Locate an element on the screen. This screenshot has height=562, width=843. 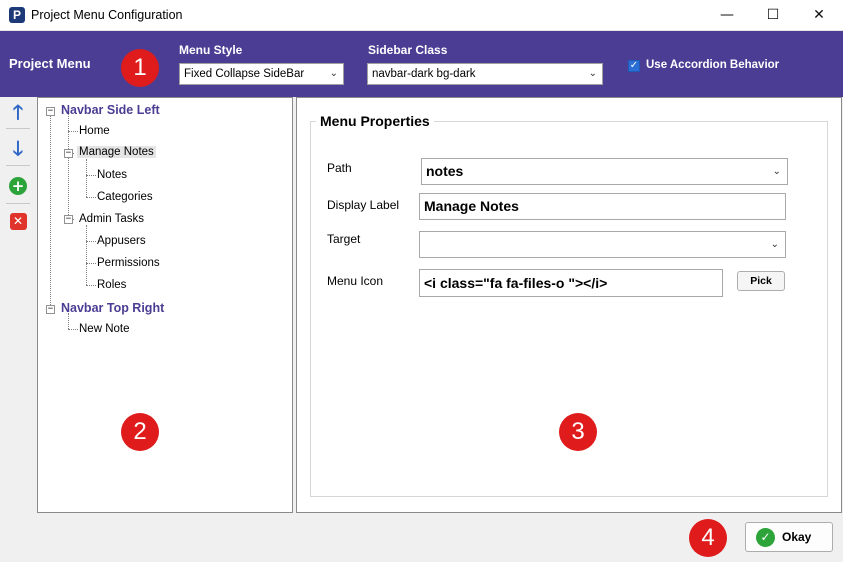
annotation-badge-4: 4 is located at coordinates (708, 538).